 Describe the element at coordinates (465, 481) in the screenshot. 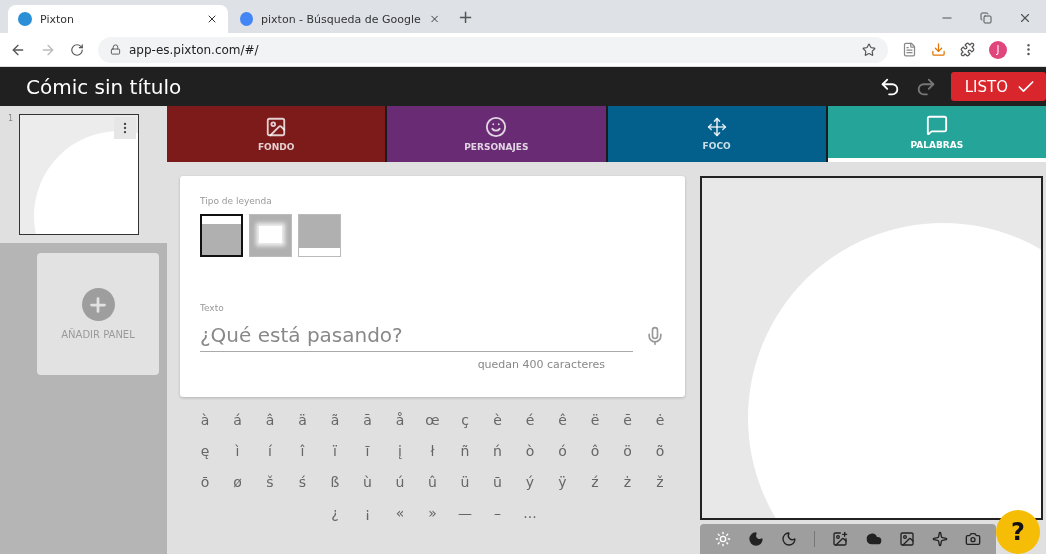

I see `character-key: ü` at that location.